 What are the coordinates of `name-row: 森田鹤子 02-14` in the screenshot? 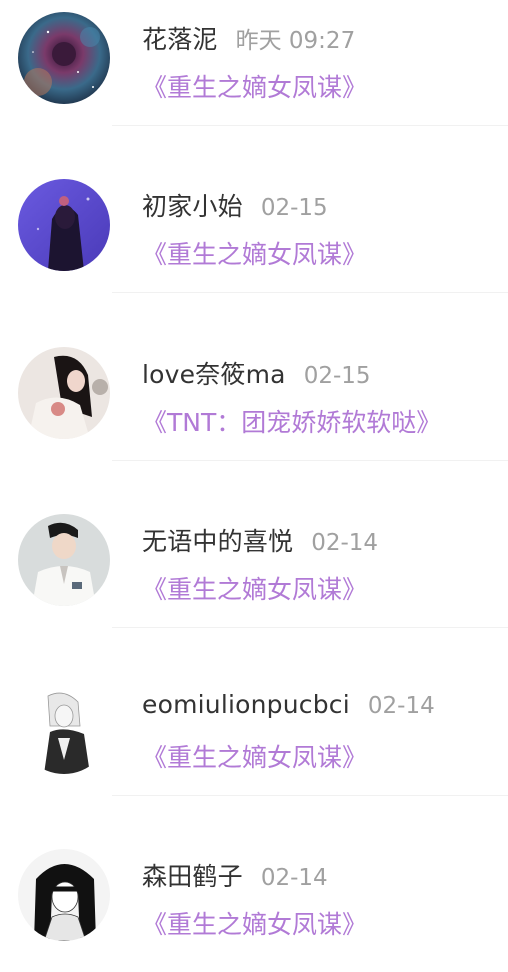 It's located at (235, 875).